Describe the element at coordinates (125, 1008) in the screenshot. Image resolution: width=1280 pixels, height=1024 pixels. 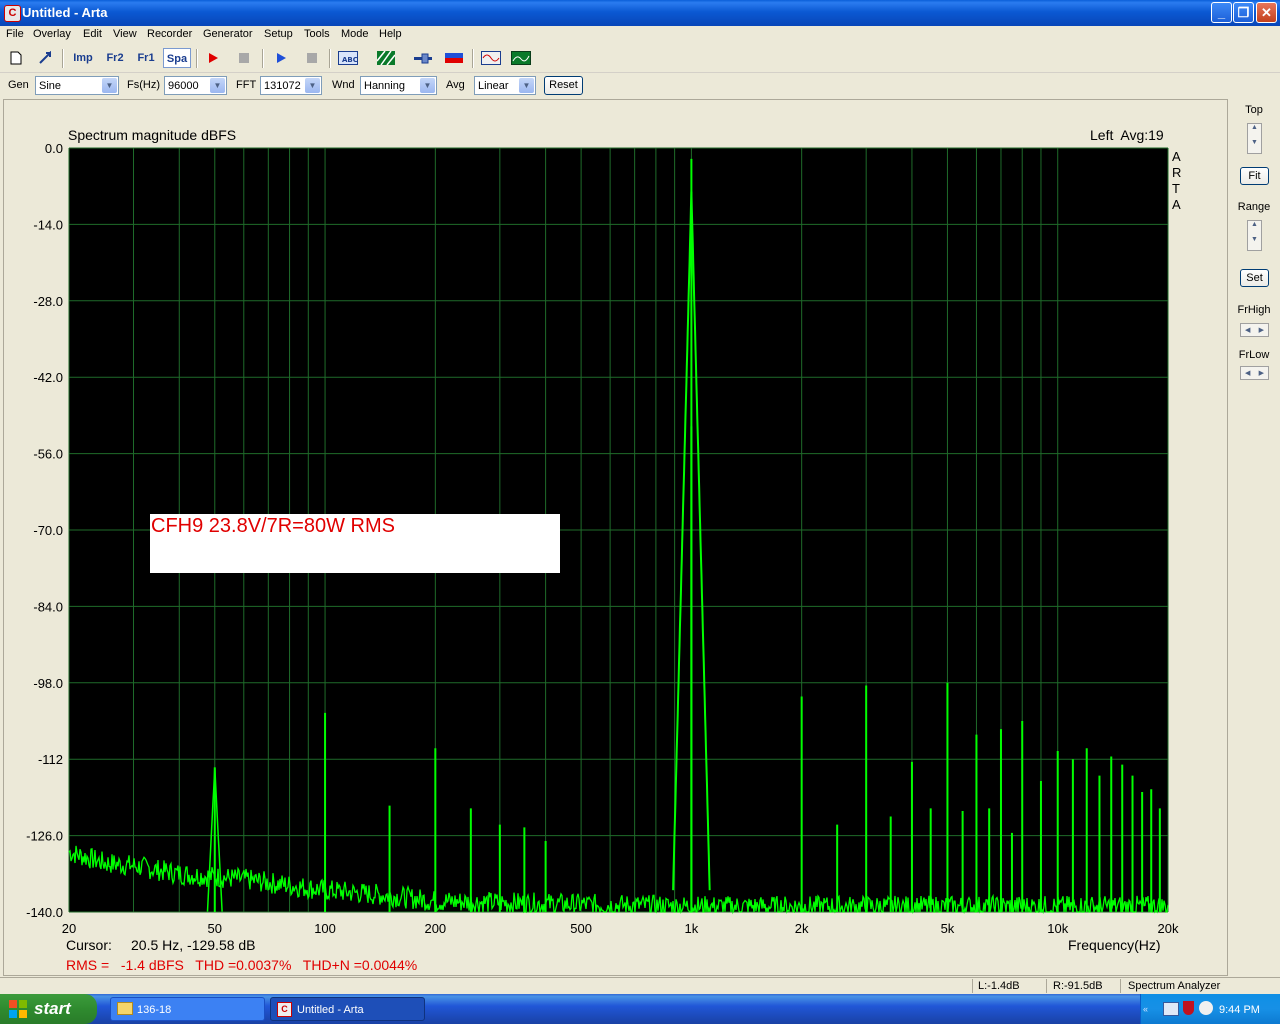
I see `folder-icon` at that location.